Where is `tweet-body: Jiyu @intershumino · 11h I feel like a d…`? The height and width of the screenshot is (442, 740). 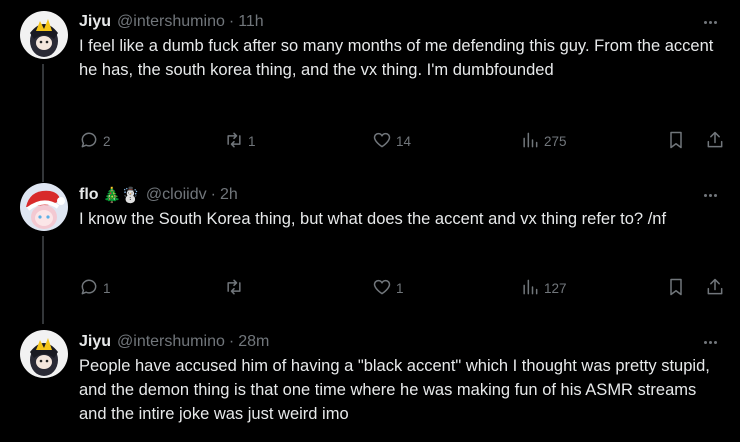 tweet-body: Jiyu @intershumino · 11h I feel like a d… is located at coordinates (400, 47).